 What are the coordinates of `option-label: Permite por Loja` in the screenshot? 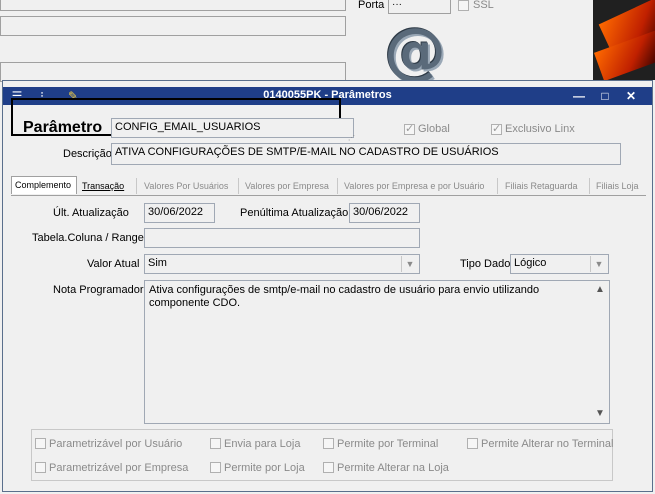 It's located at (264, 468).